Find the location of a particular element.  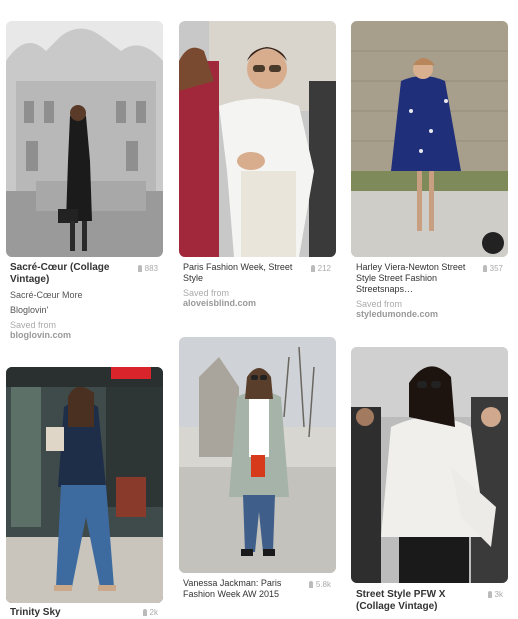

pin-board: Bloglovin' is located at coordinates (70, 310).